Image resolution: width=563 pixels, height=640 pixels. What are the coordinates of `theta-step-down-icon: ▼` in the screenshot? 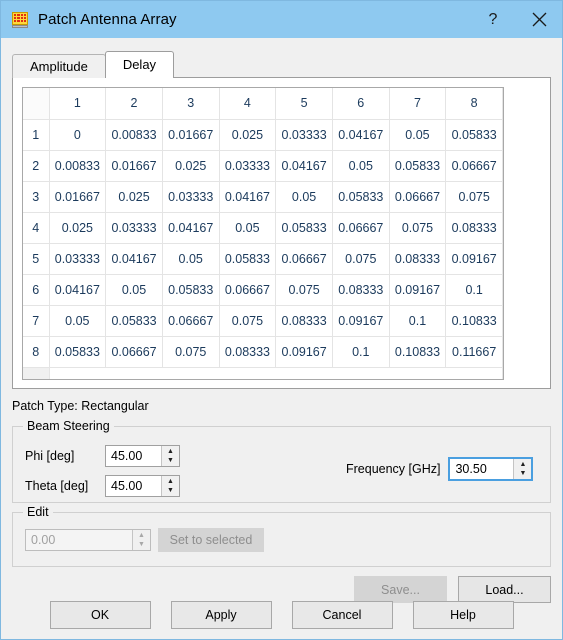 It's located at (170, 491).